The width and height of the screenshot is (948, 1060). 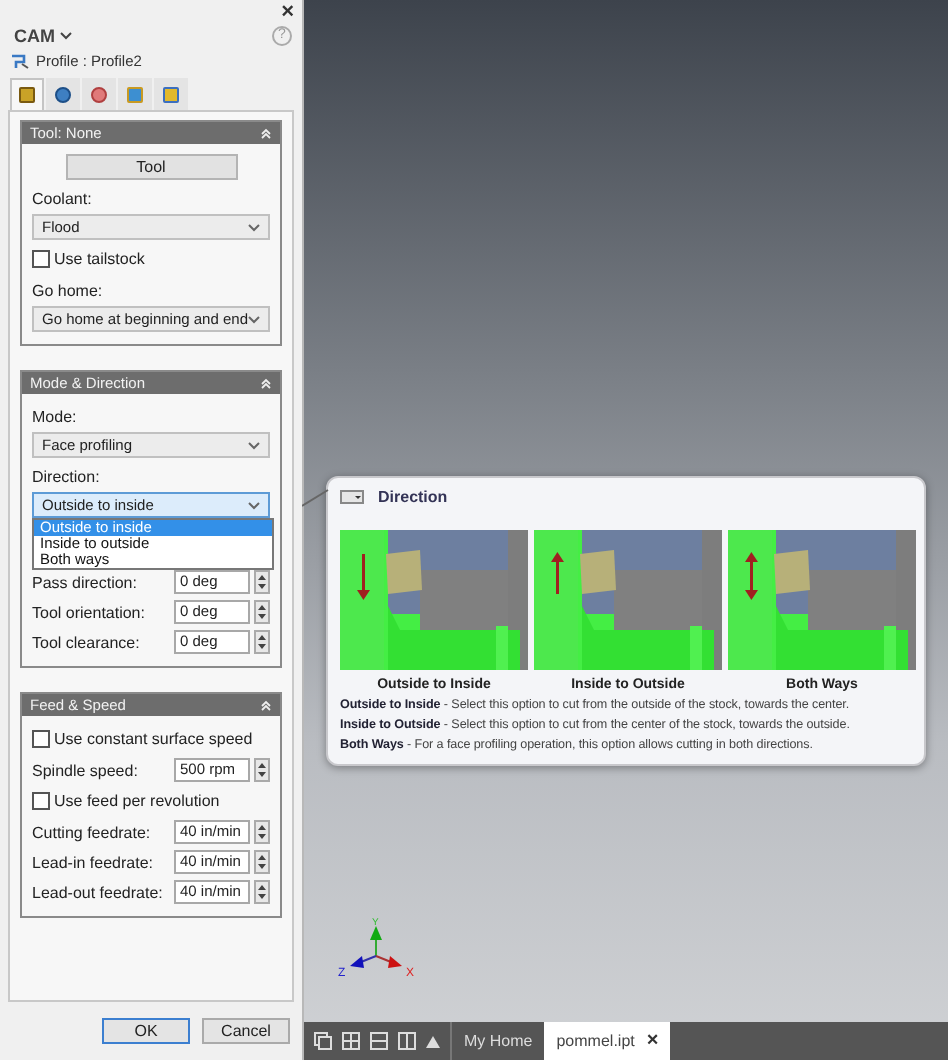 What do you see at coordinates (323, 1041) in the screenshot?
I see `cascade-icon` at bounding box center [323, 1041].